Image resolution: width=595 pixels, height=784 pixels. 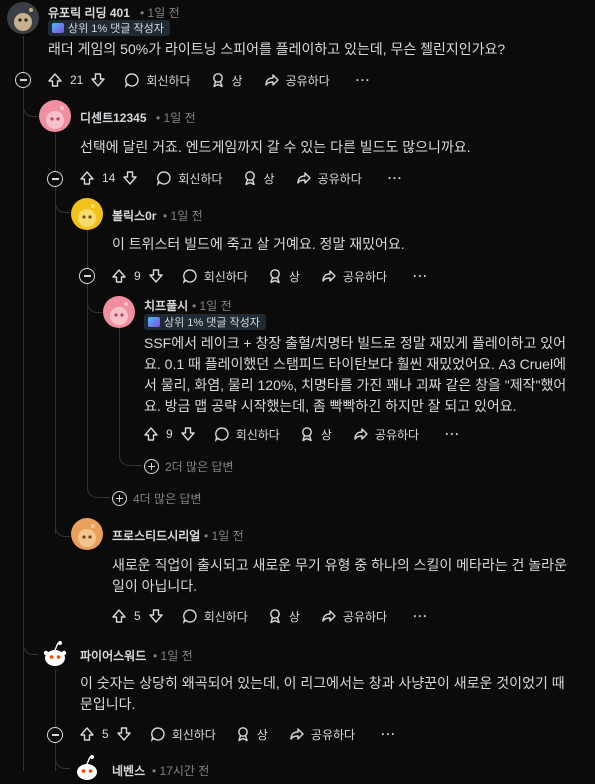 What do you see at coordinates (166, 305) in the screenshot?
I see `username: 치프풀시` at bounding box center [166, 305].